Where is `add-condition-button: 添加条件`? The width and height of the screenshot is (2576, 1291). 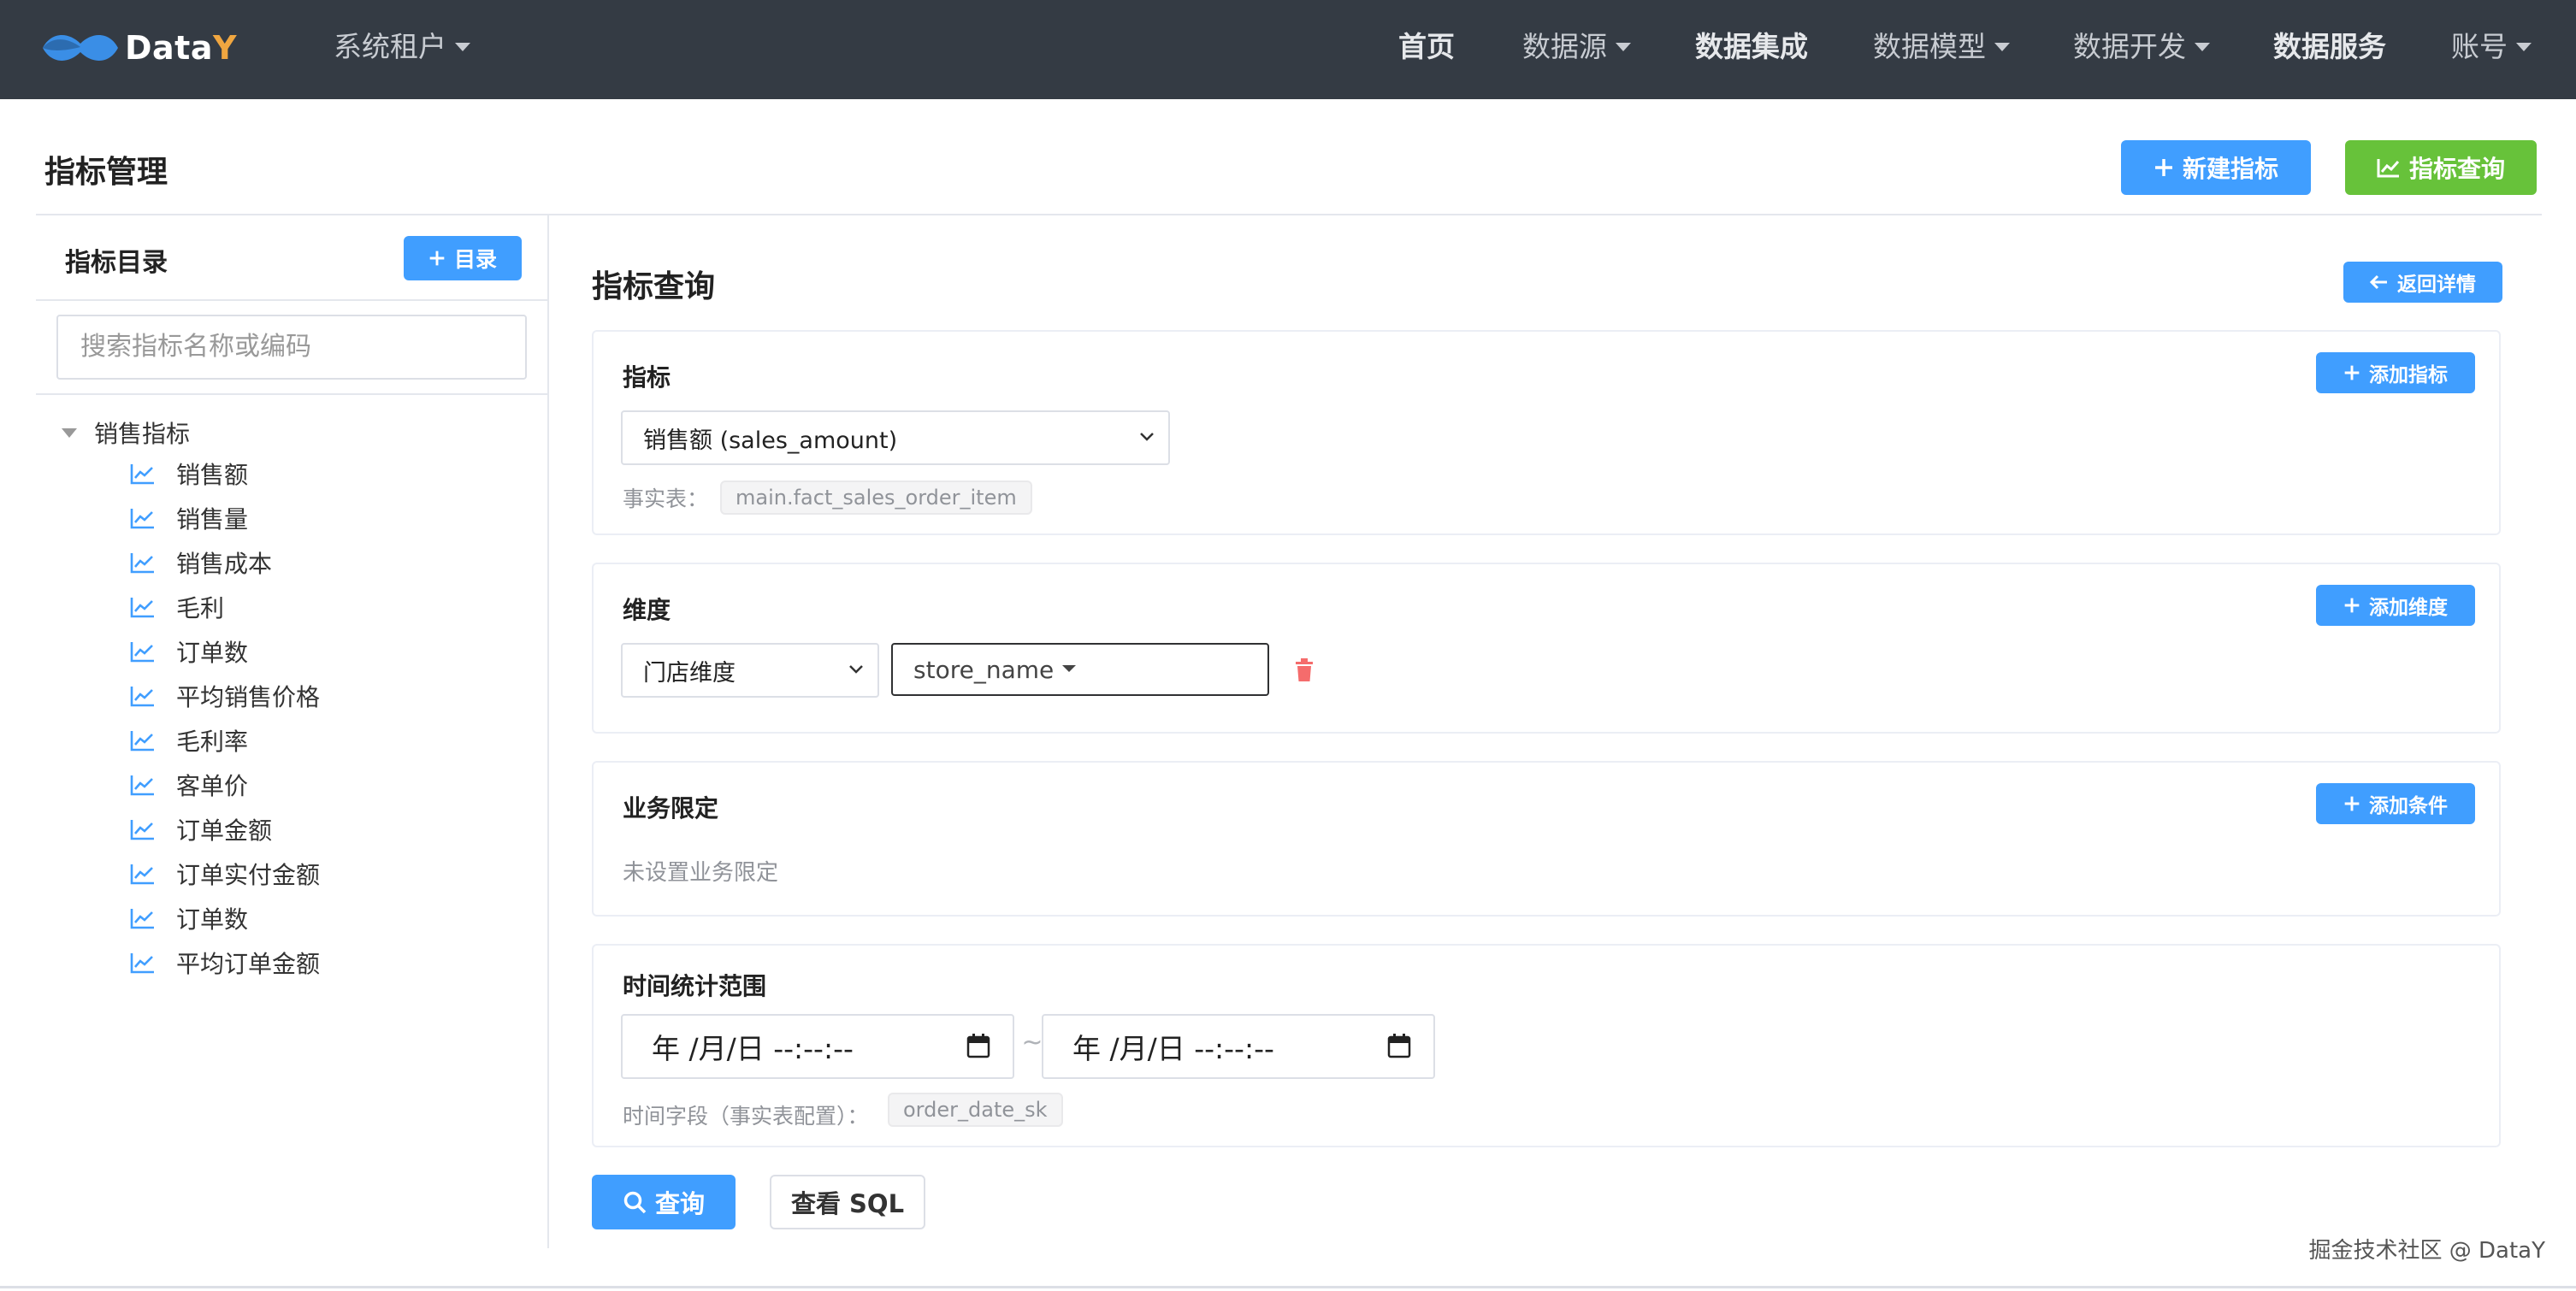 add-condition-button: 添加条件 is located at coordinates (2395, 803).